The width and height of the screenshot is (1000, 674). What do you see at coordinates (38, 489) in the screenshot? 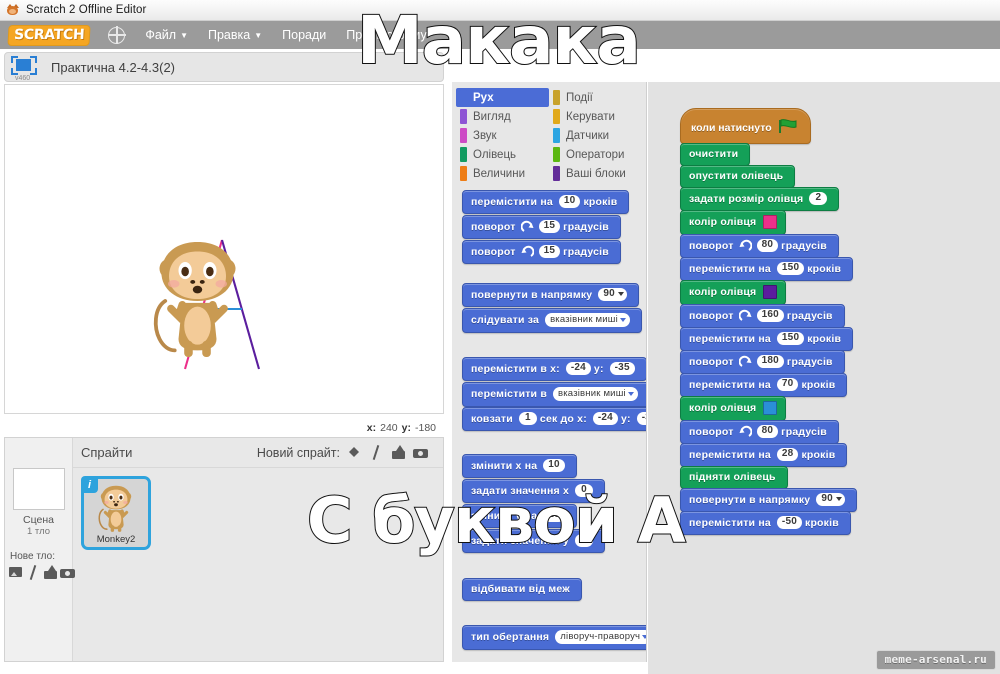
I see `stage-thumbnail` at bounding box center [38, 489].